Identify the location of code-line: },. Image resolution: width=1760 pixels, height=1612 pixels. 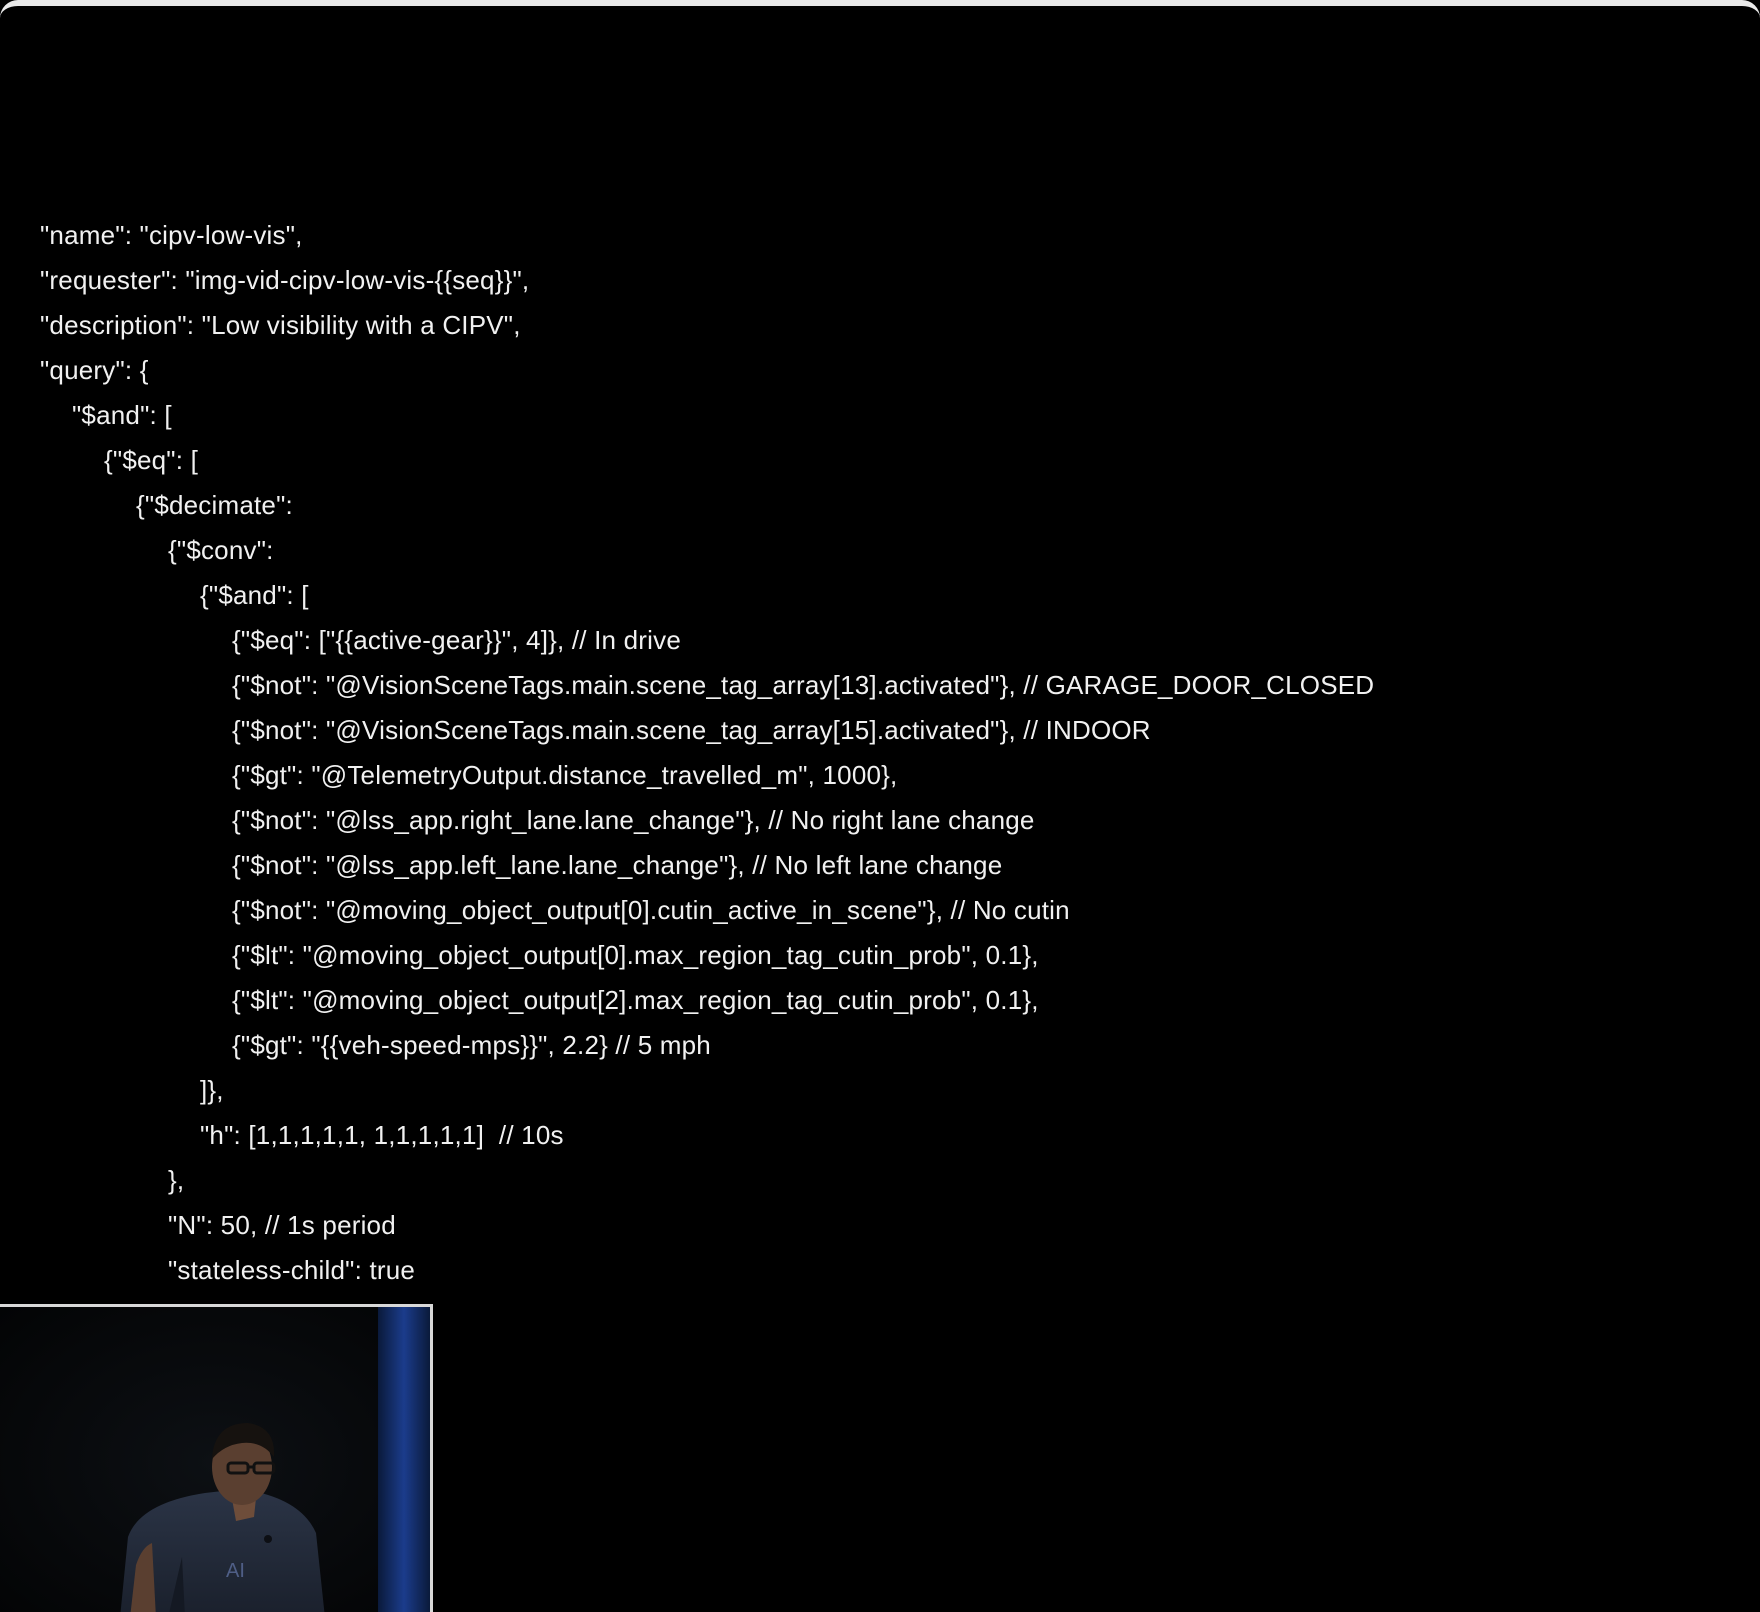
(176, 1180).